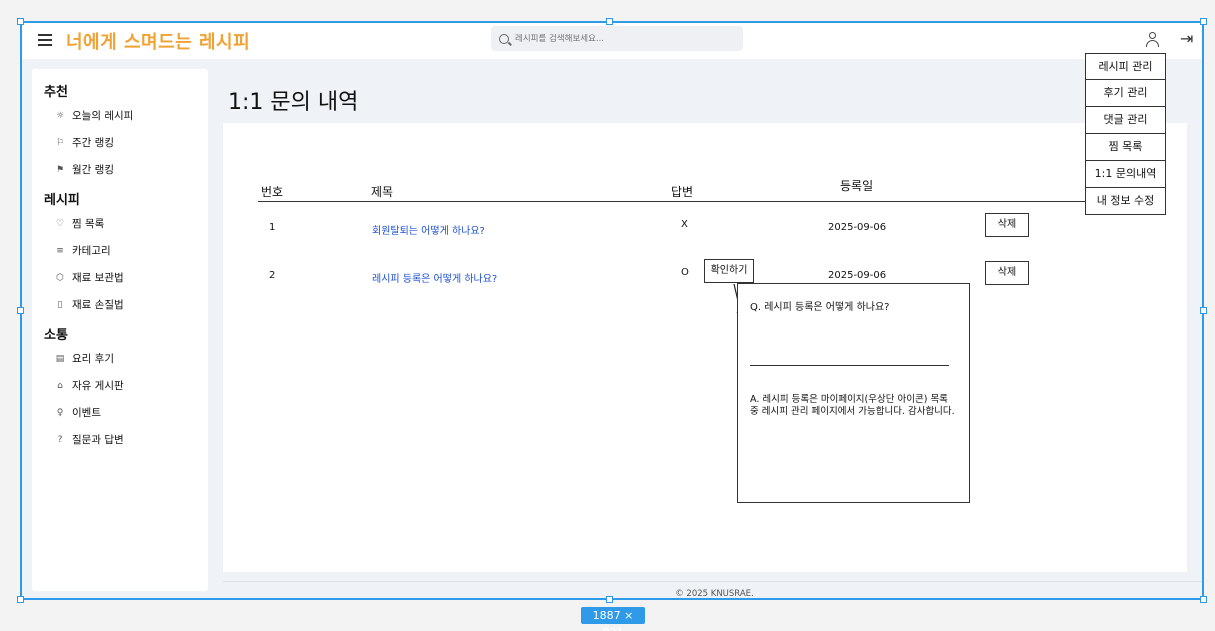  I want to click on row-answer: O, so click(685, 272).